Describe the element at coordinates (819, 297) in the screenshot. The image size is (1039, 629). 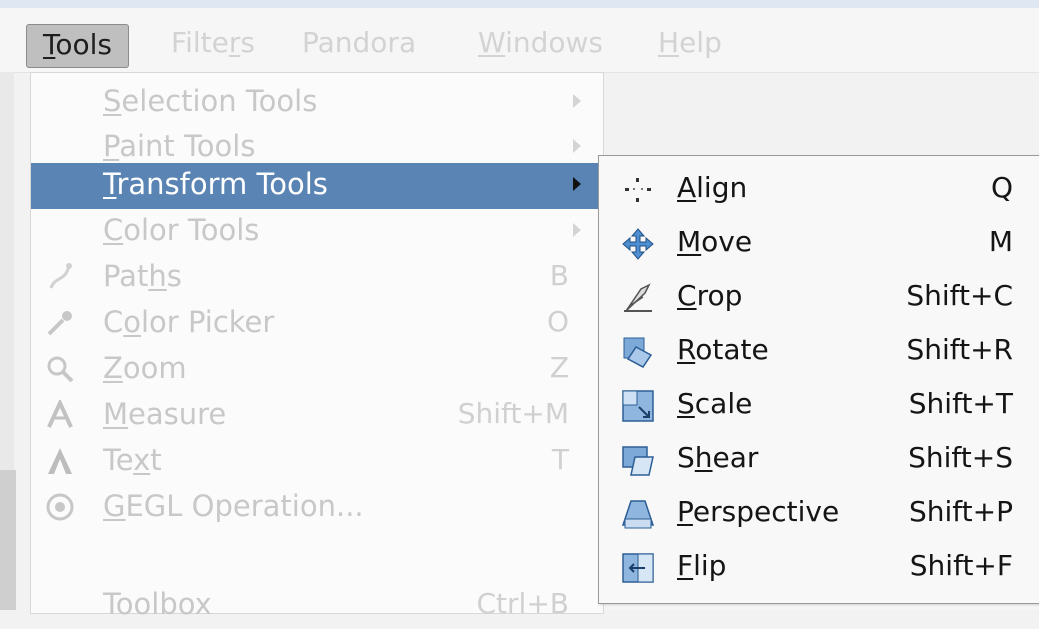
I see `submenu-item-crop: Crop Shift+C` at that location.